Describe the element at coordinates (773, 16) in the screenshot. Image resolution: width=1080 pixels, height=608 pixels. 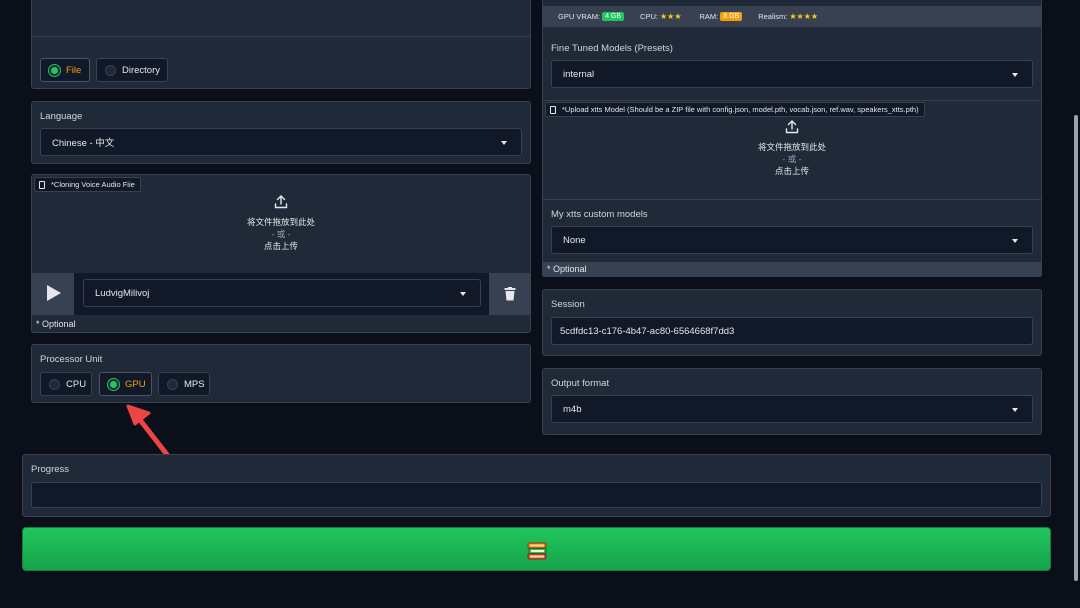
I see `realism-label: Realism:` at that location.